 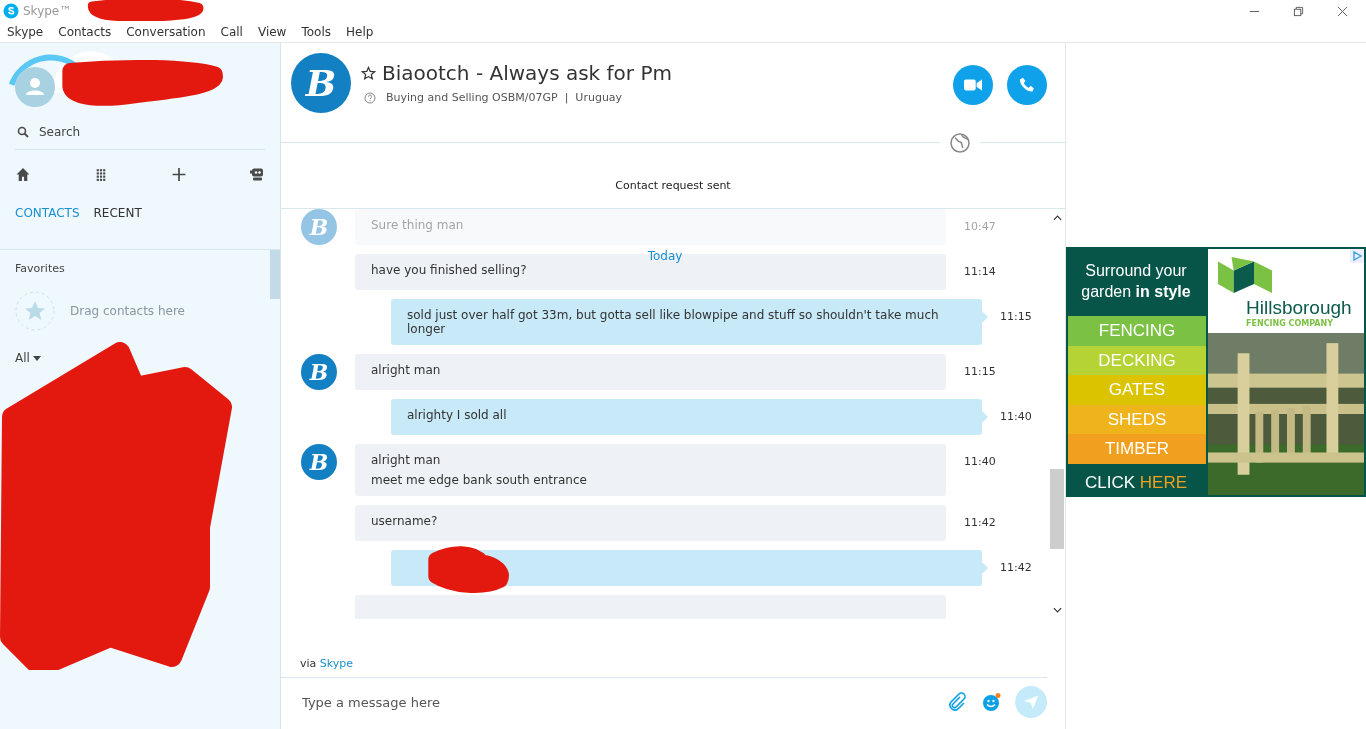 I want to click on call-button, so click(x=1027, y=85).